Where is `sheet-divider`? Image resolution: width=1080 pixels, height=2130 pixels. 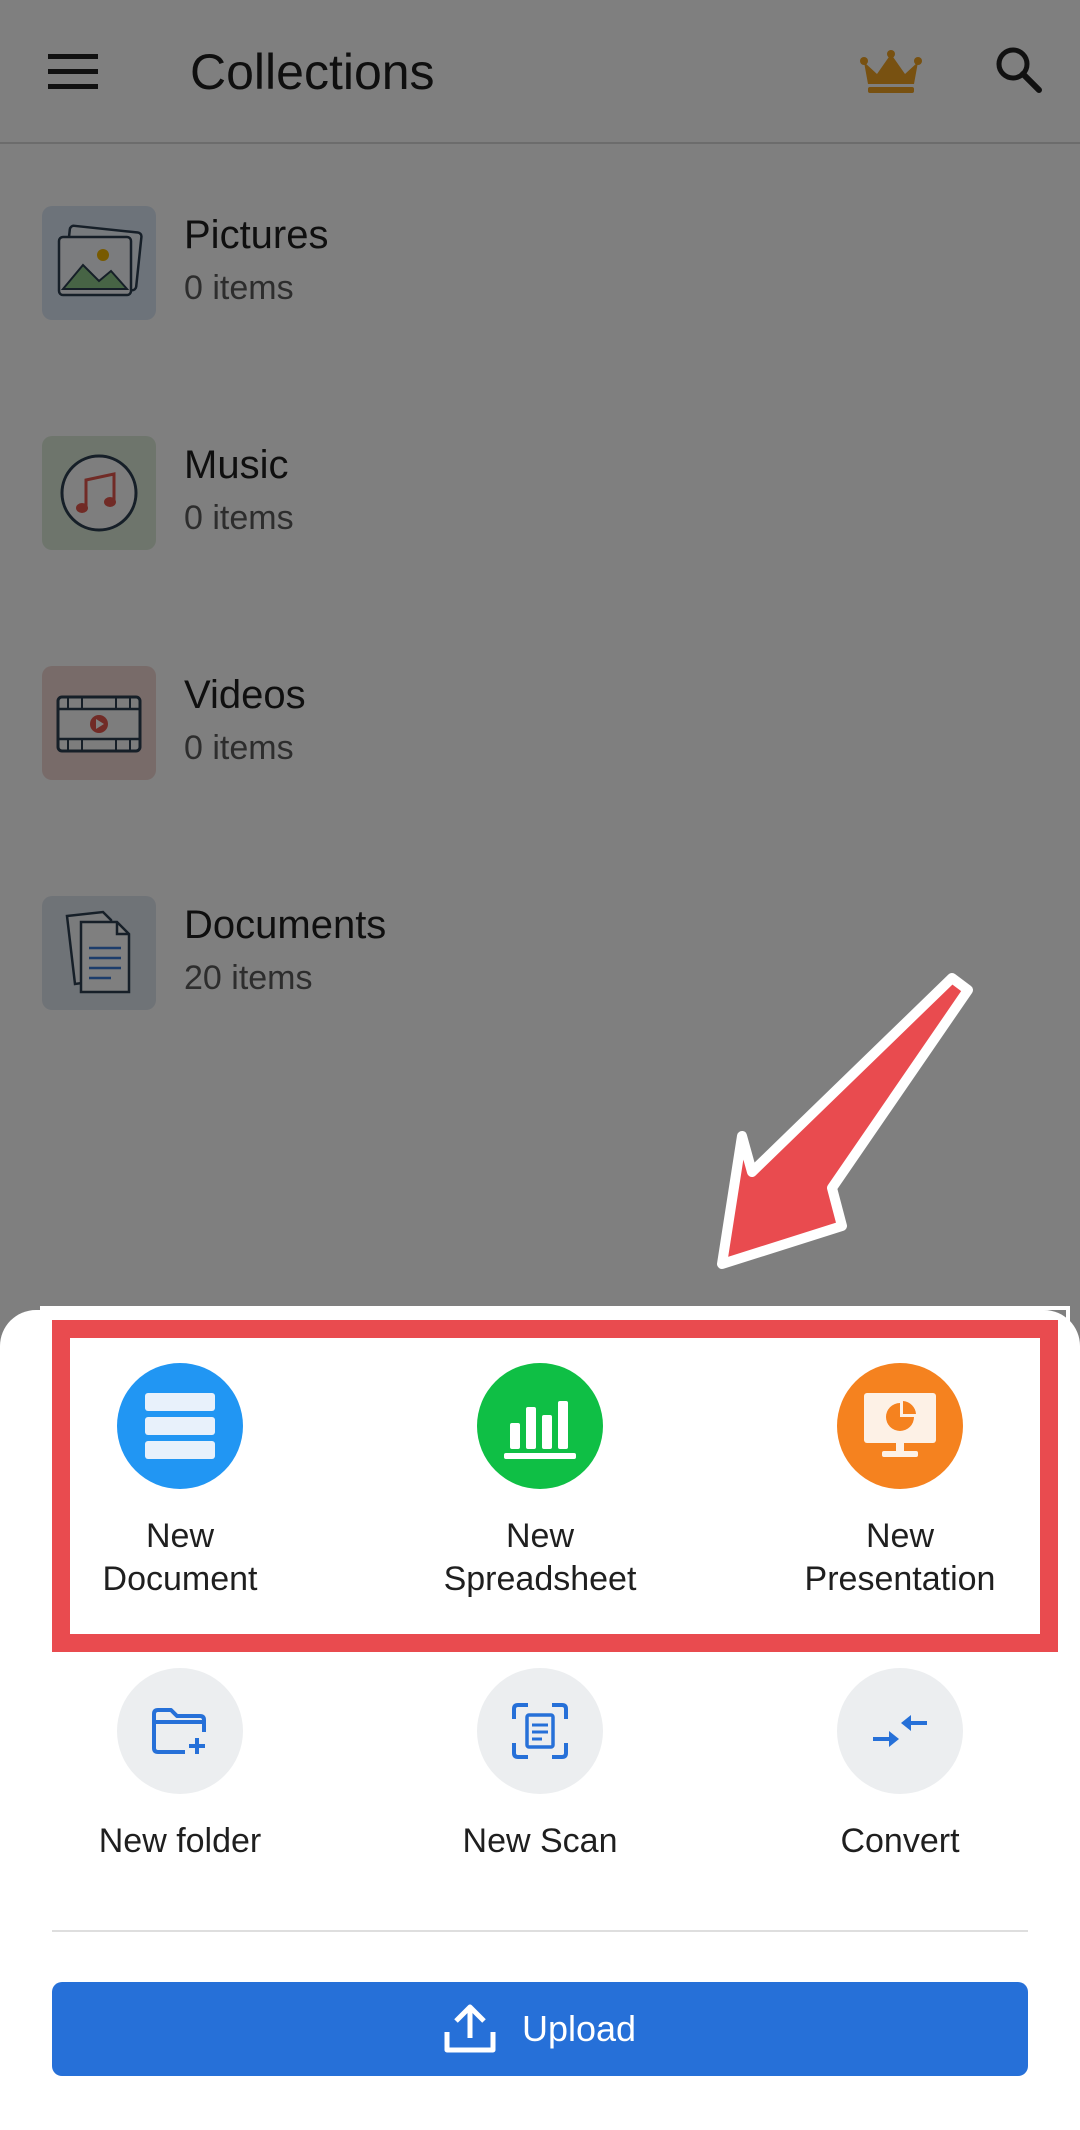 sheet-divider is located at coordinates (540, 1931).